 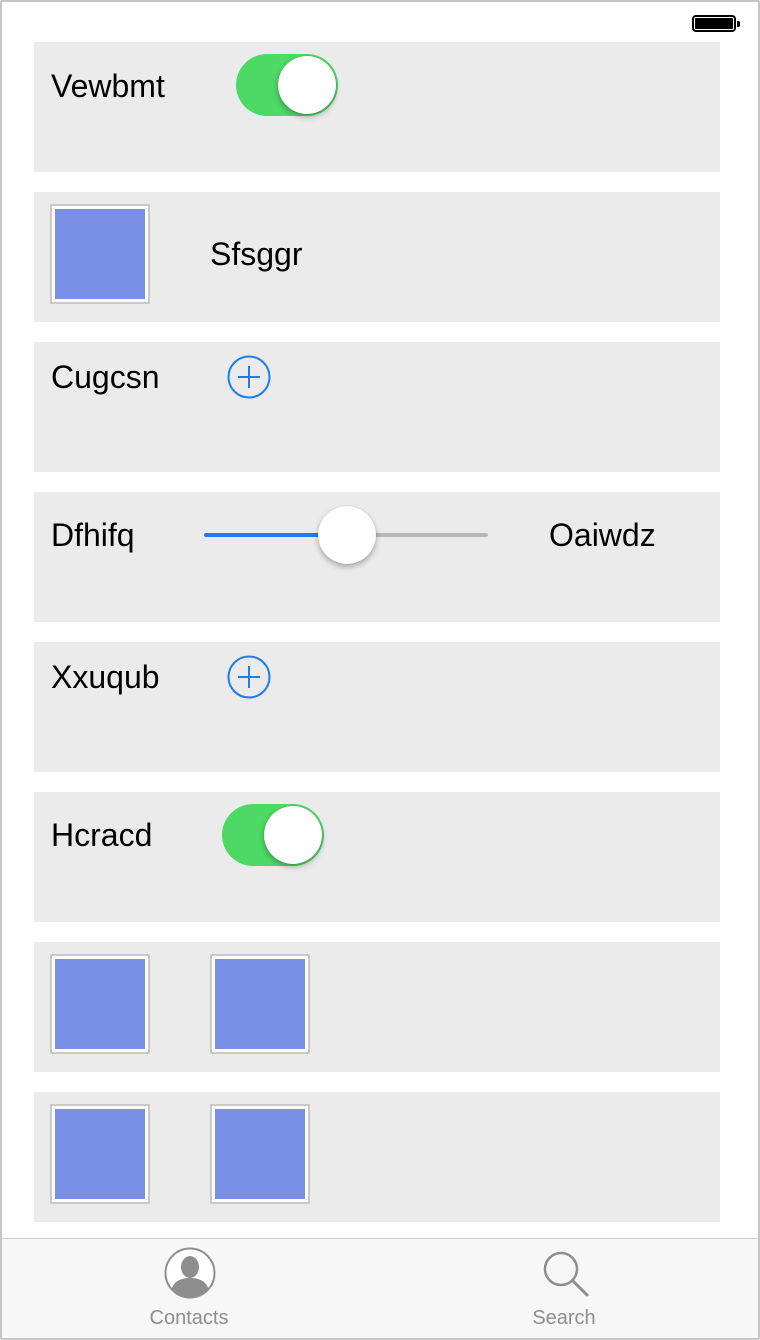 I want to click on row-label: Hcracd, so click(x=102, y=835).